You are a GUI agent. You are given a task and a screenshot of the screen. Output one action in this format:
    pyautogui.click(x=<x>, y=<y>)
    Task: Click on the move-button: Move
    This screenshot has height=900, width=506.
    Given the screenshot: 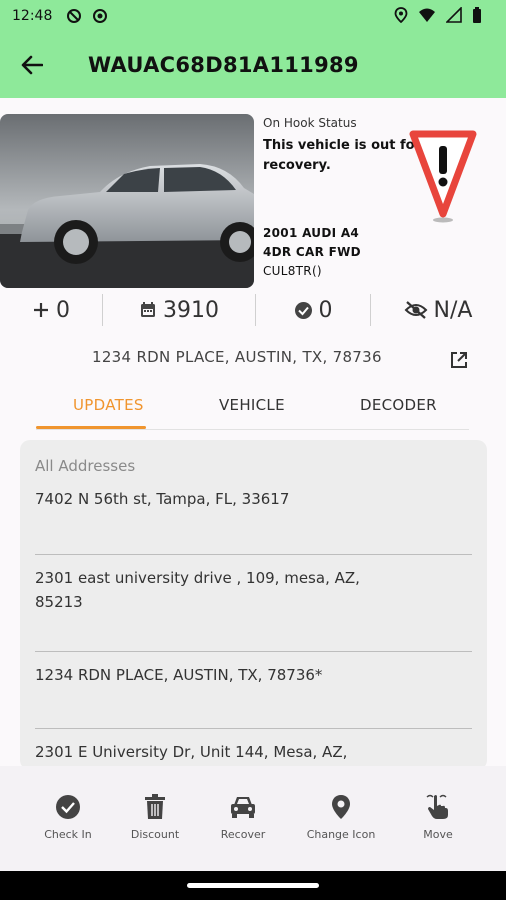 What is the action you would take?
    pyautogui.click(x=438, y=817)
    